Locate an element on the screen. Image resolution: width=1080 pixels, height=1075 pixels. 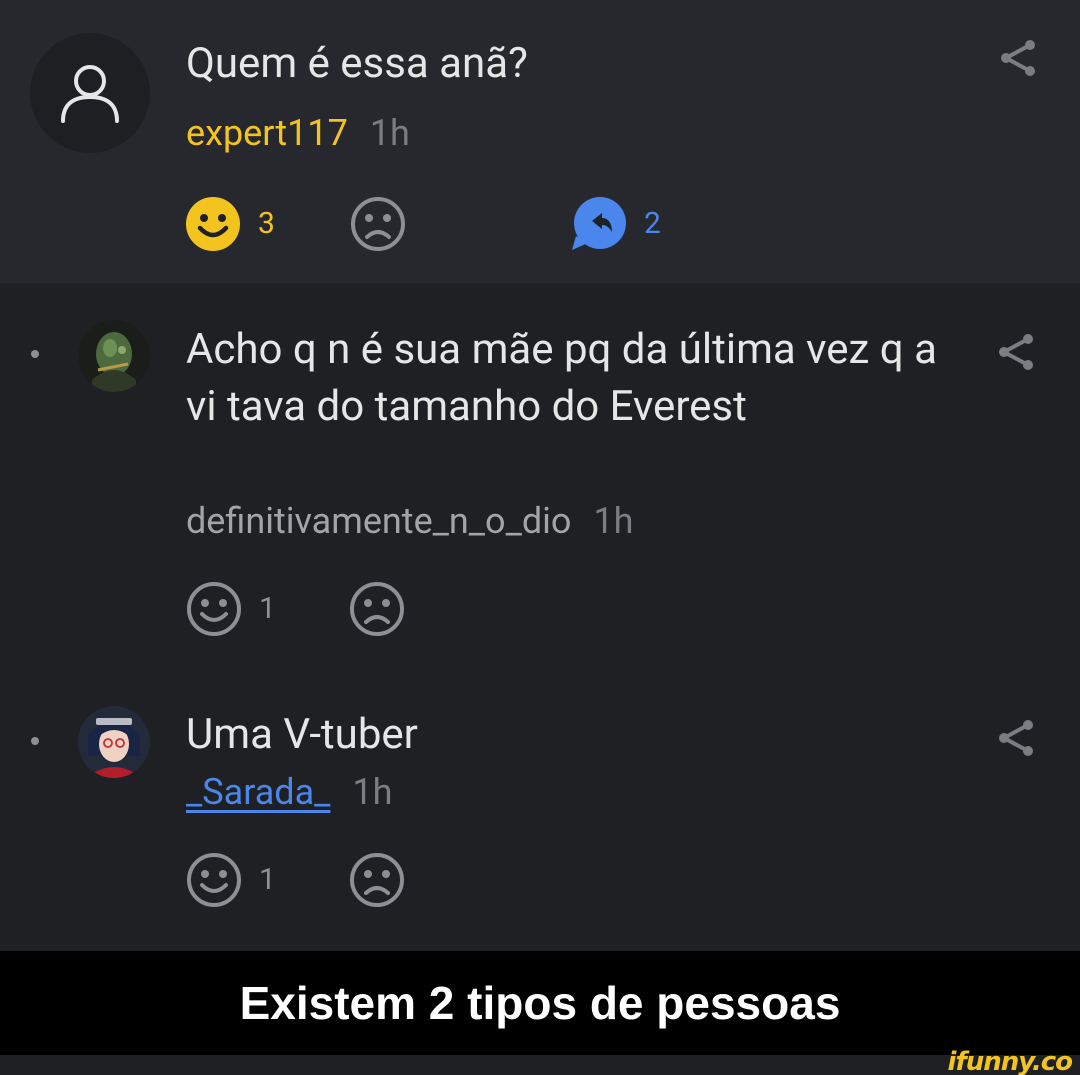
comment-username: _Sarada_ is located at coordinates (258, 792).